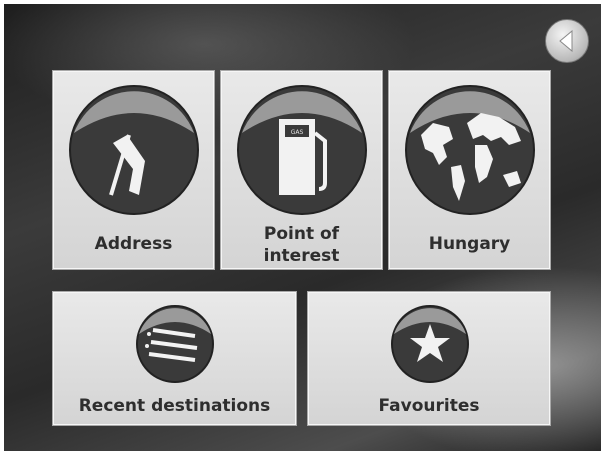 This screenshot has width=603, height=453. Describe the element at coordinates (134, 150) in the screenshot. I see `flag-icon` at that location.